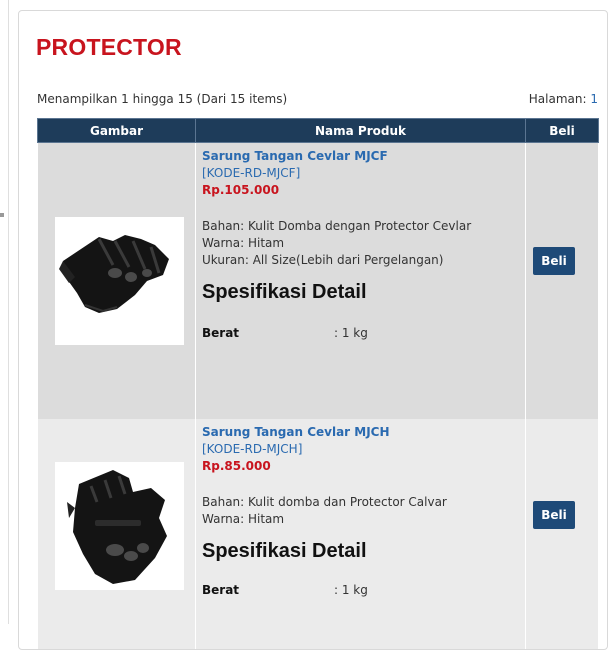 The width and height of the screenshot is (611, 650). What do you see at coordinates (363, 156) in the screenshot?
I see `product-name-link: Sarung Tangan Cevlar MJCF` at bounding box center [363, 156].